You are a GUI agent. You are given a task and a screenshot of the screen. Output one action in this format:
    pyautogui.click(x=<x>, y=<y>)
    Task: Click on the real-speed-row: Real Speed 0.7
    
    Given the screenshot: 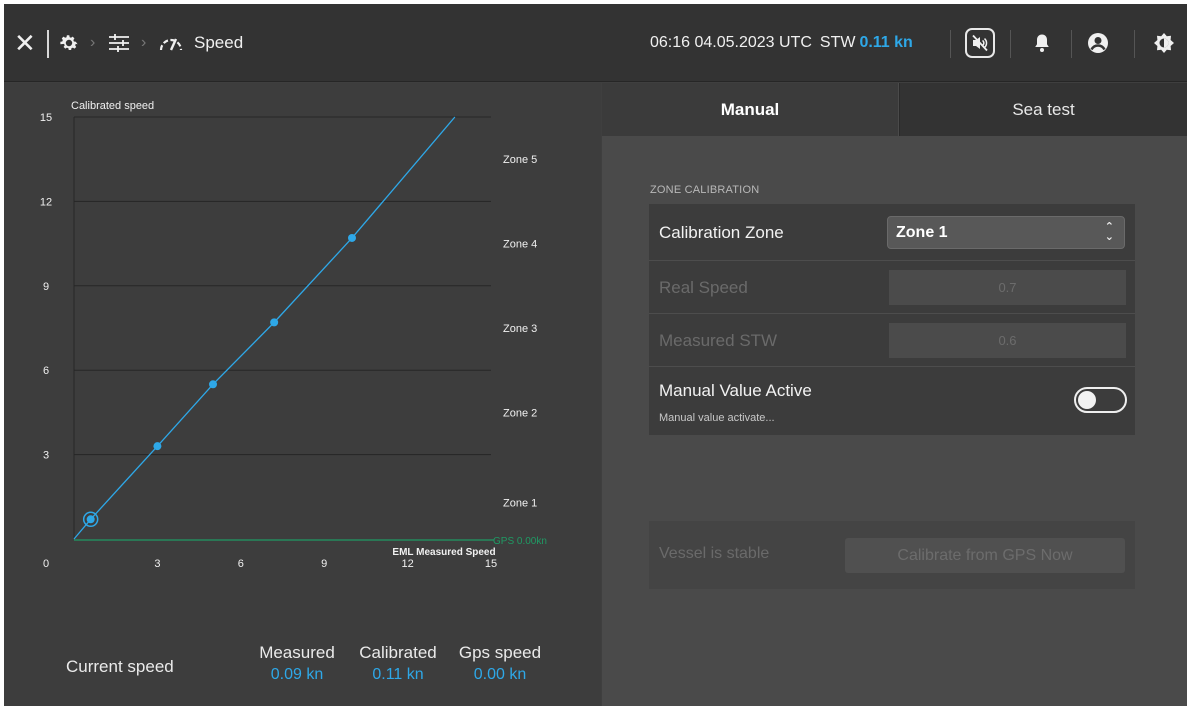 What is the action you would take?
    pyautogui.click(x=892, y=287)
    